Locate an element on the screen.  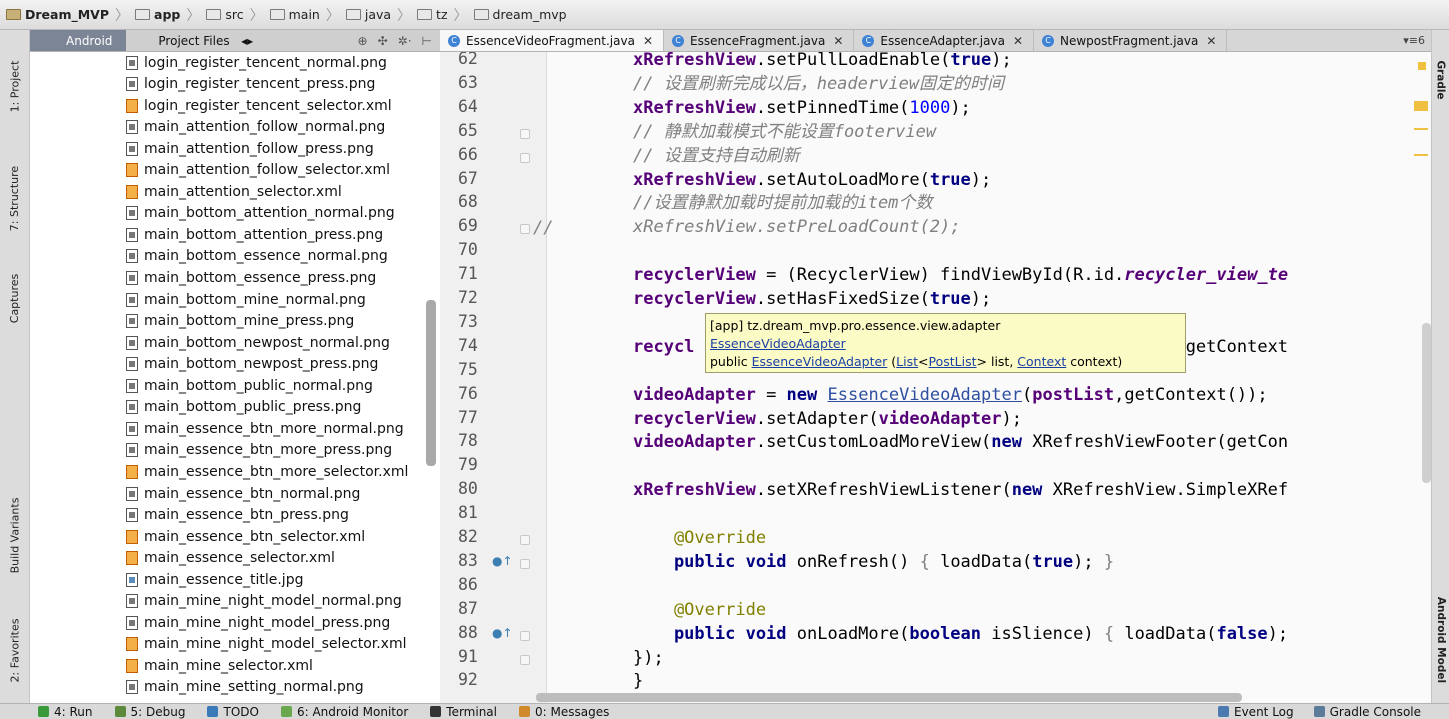
file-tree-item: main_bottom_essence_normal.png is located at coordinates (257, 256).